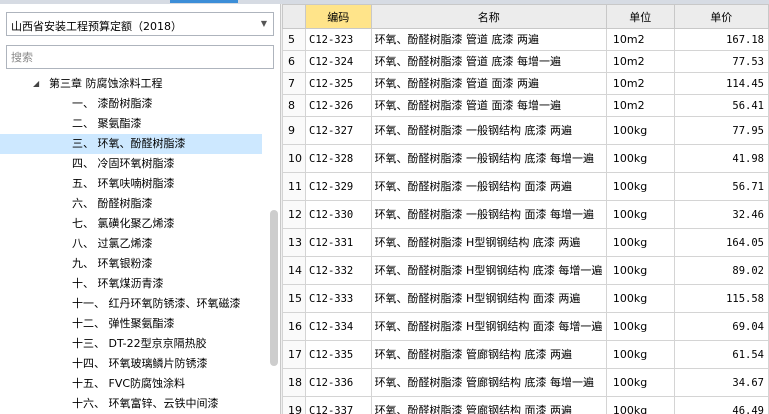 The image size is (769, 414). Describe the element at coordinates (721, 105) in the screenshot. I see `price-cell: 56.41` at that location.